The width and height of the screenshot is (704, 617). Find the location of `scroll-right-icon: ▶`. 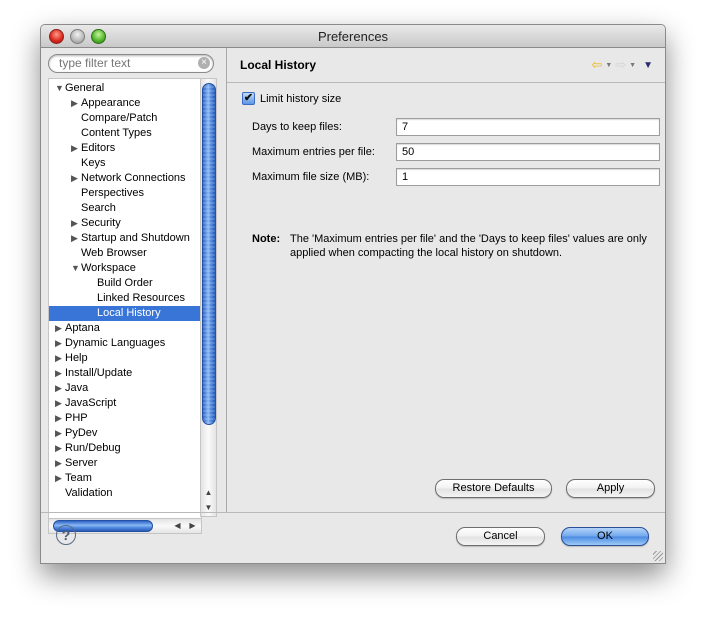

scroll-right-icon: ▶ is located at coordinates (192, 526).